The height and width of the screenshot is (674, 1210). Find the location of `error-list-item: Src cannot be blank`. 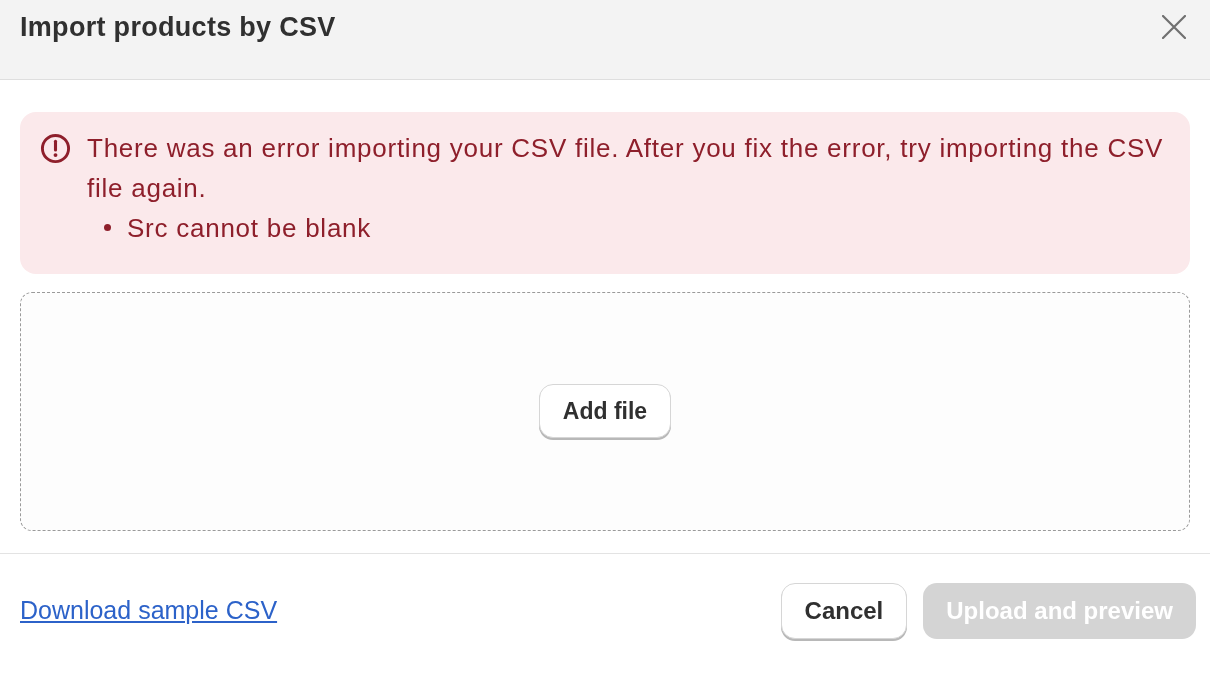

error-list-item: Src cannot be blank is located at coordinates (249, 228).